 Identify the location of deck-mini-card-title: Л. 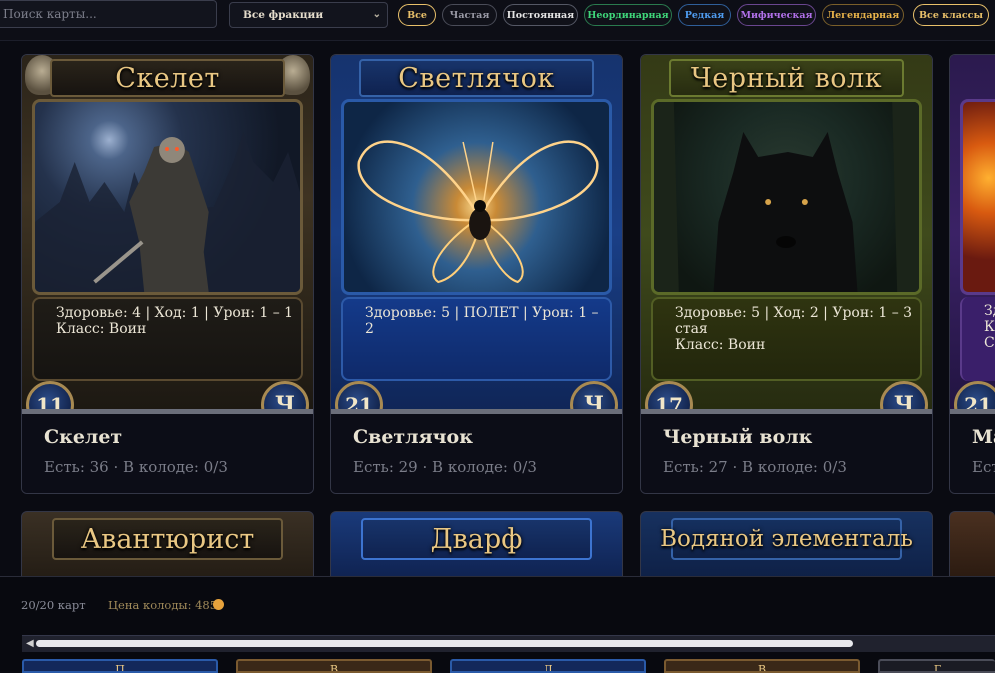
(548, 668).